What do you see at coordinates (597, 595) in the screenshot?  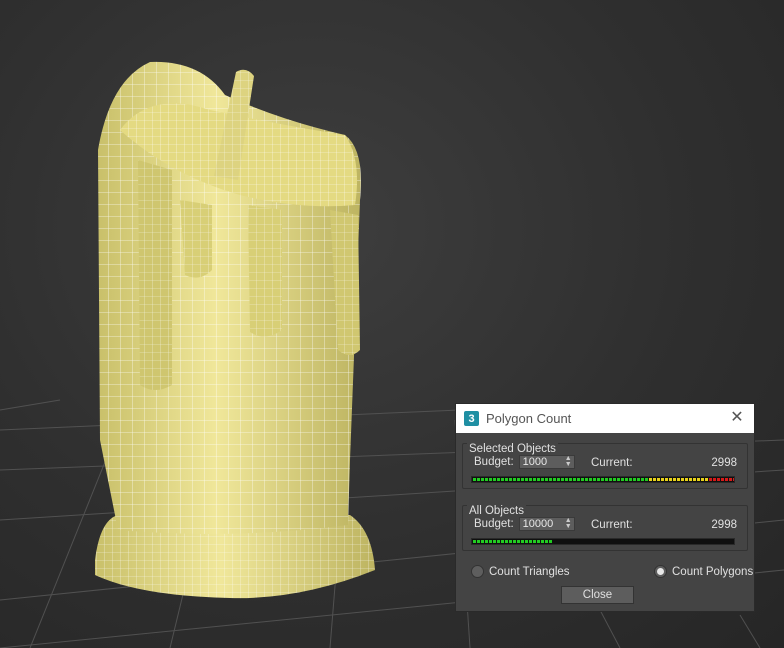 I see `close-button: Close` at bounding box center [597, 595].